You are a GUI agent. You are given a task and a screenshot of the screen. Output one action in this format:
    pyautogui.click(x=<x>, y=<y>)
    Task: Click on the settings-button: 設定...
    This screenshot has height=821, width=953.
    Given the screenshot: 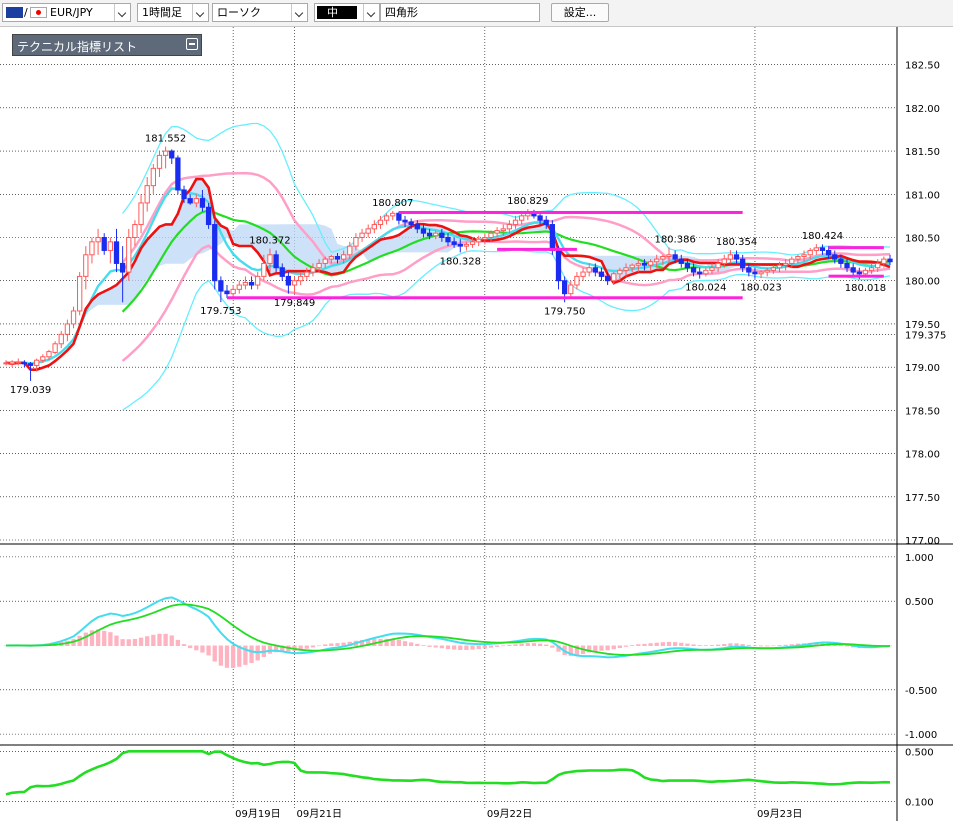 What is the action you would take?
    pyautogui.click(x=580, y=12)
    